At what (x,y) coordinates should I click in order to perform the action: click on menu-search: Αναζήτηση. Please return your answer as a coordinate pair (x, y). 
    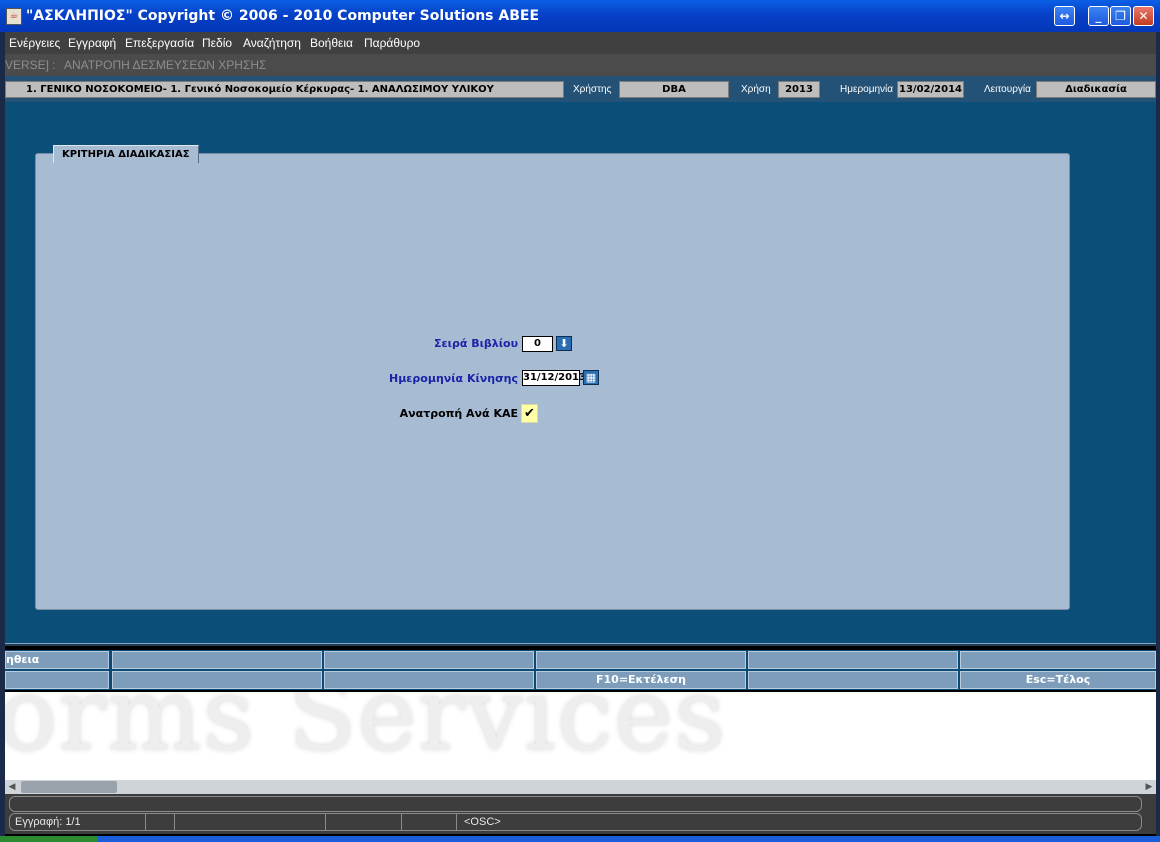
    Looking at the image, I should click on (272, 43).